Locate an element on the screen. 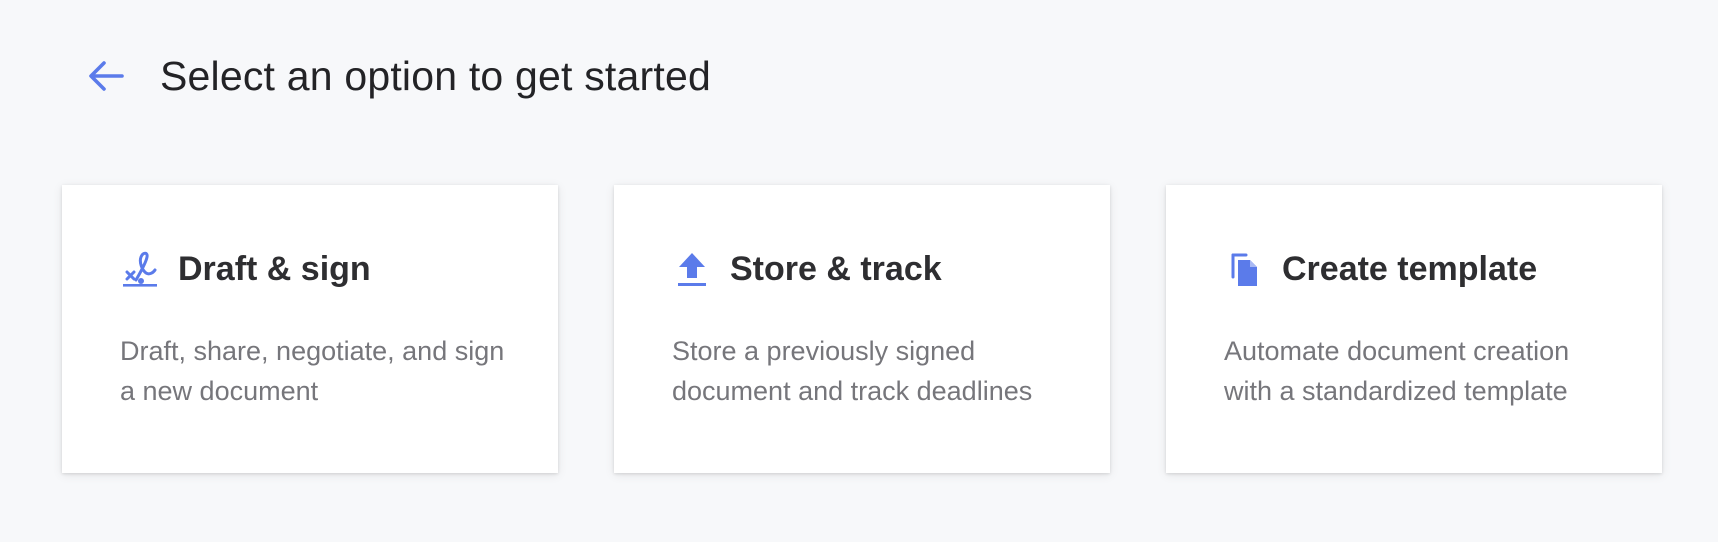  copy-document-icon is located at coordinates (1244, 269).